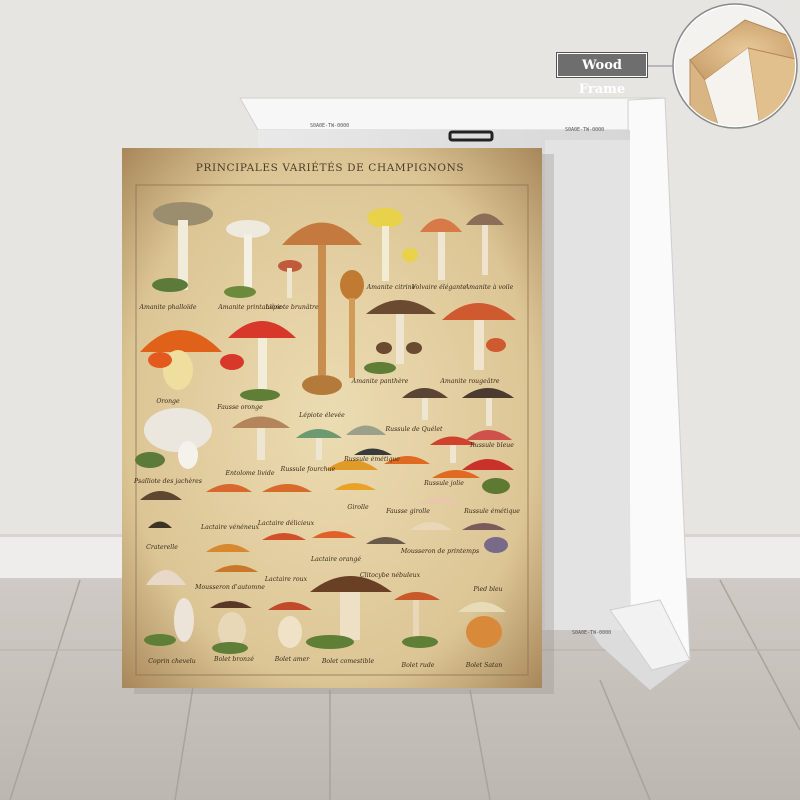 The image size is (800, 800). I want to click on mushroom-label: Lactaire délicieux, so click(286, 523).